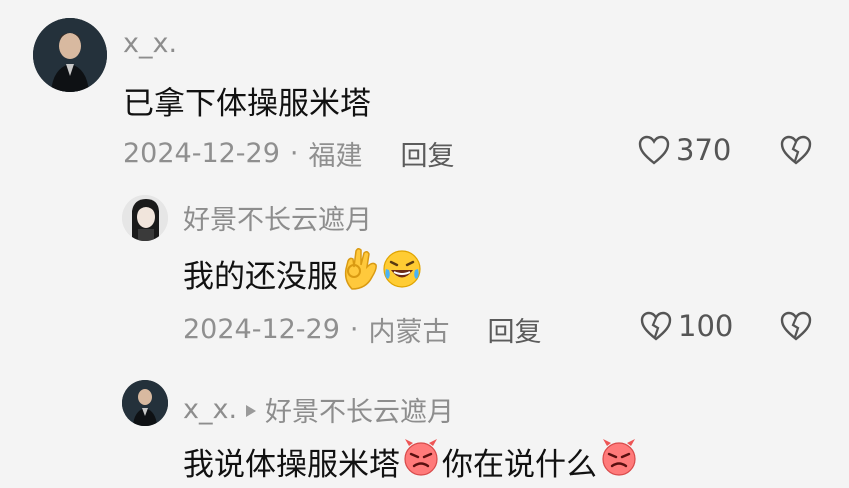 This screenshot has width=849, height=488. I want to click on comment-meta: 2024-12-29 · 福建 回复, so click(289, 153).